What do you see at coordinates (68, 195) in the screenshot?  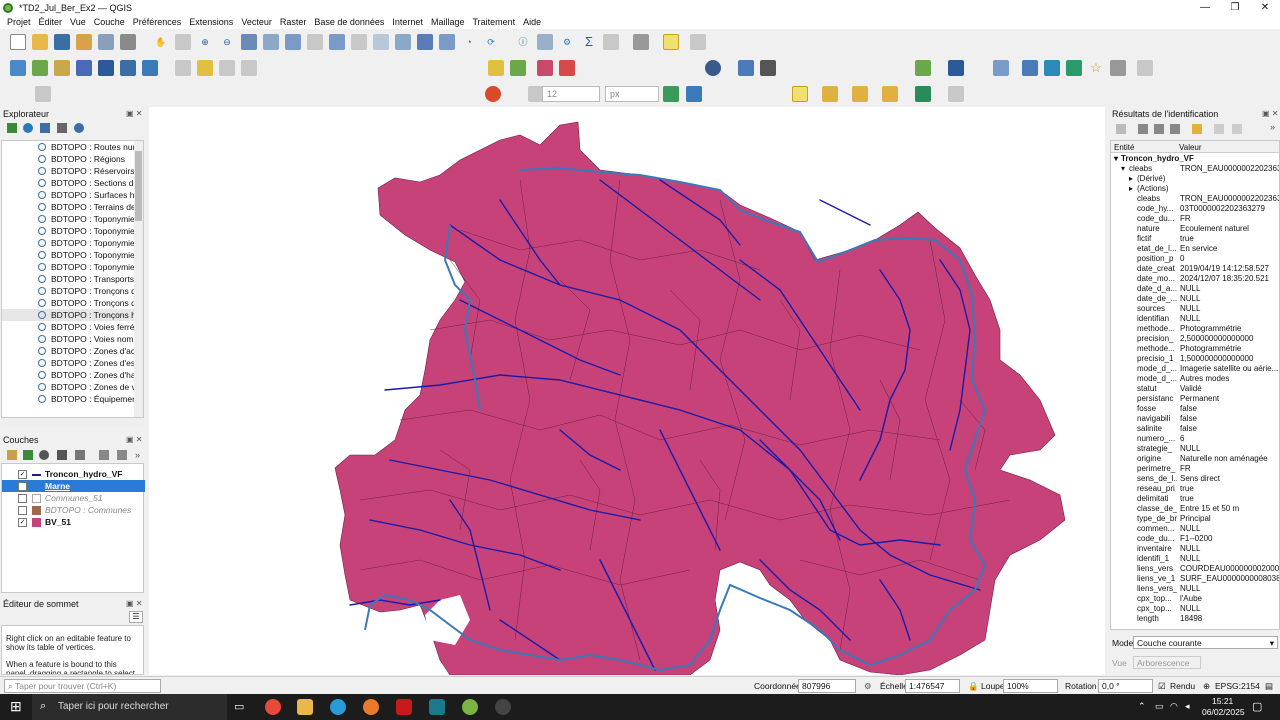 I see `browser-item: BDTOPO : Surfaces hydro` at bounding box center [68, 195].